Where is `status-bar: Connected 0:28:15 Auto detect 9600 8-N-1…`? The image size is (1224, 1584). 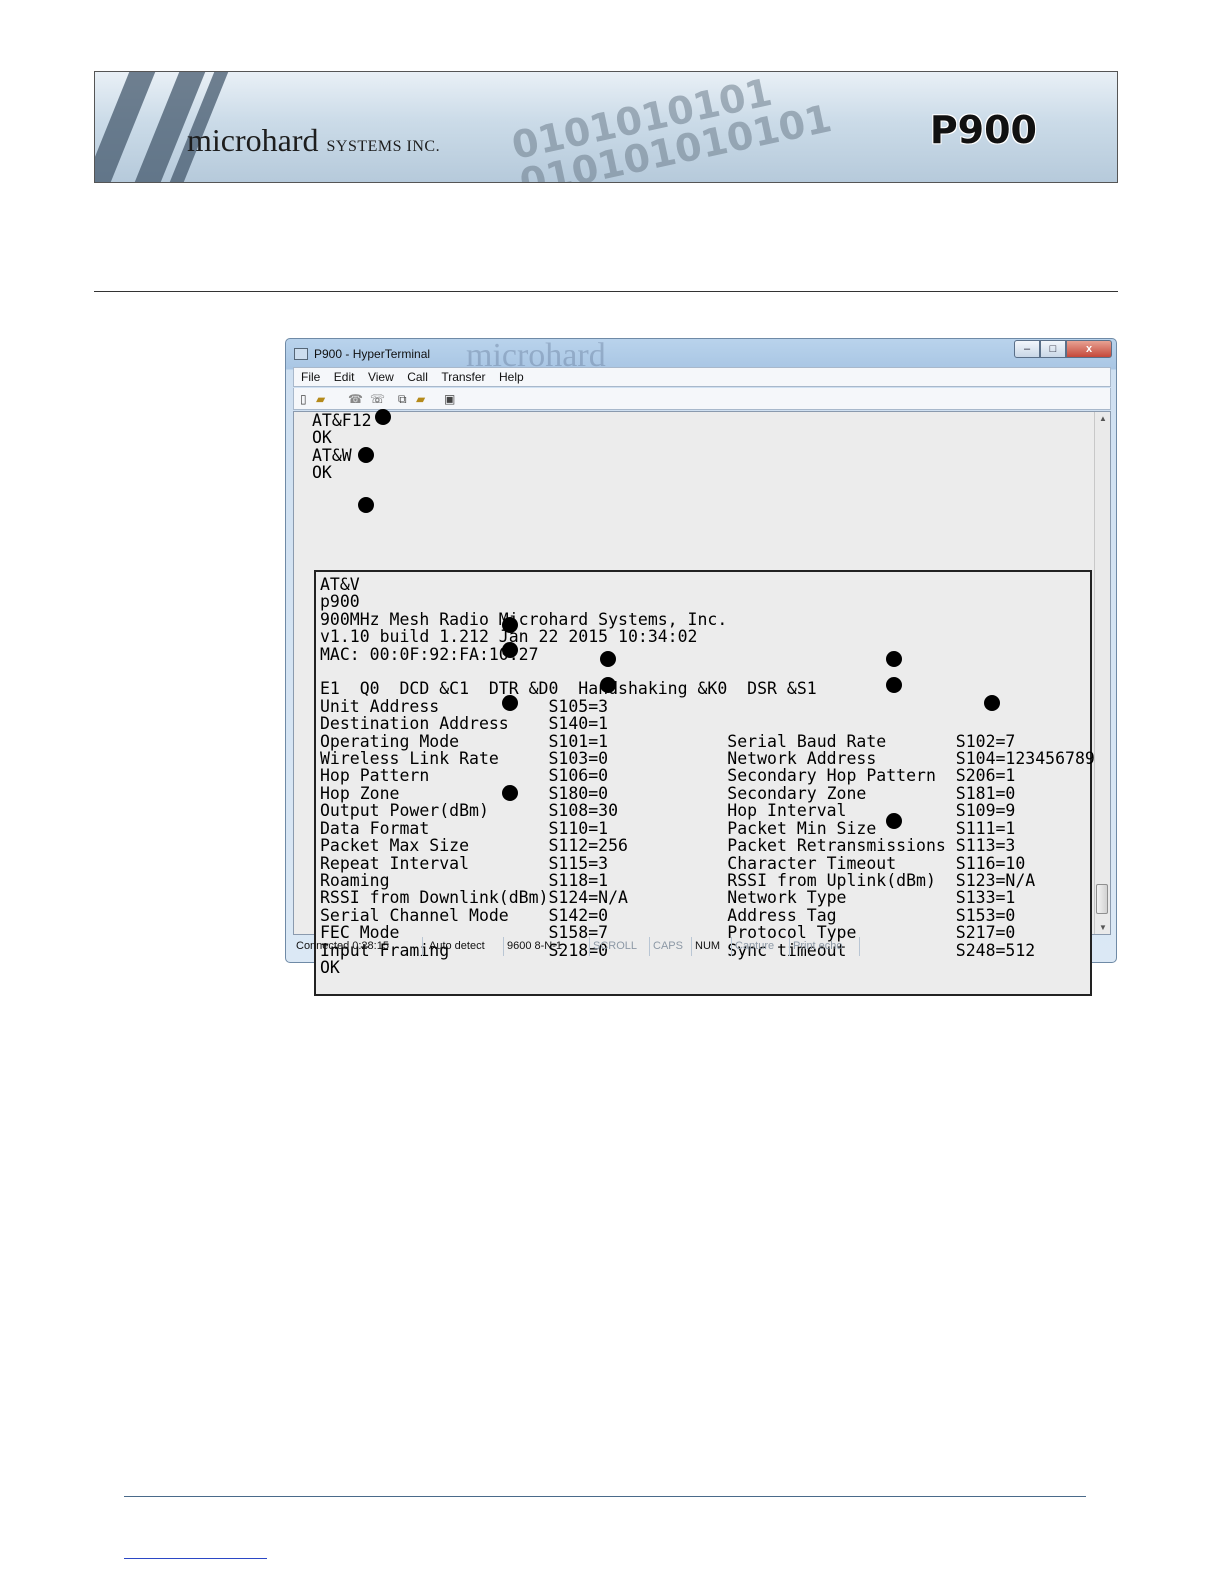
status-bar: Connected 0:28:15 Auto detect 9600 8-N-1… is located at coordinates (702, 946).